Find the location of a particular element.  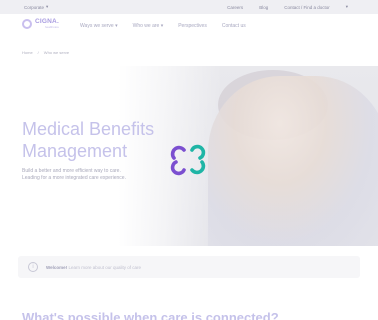

region-selector: Corporate ▾ is located at coordinates (36, 7).